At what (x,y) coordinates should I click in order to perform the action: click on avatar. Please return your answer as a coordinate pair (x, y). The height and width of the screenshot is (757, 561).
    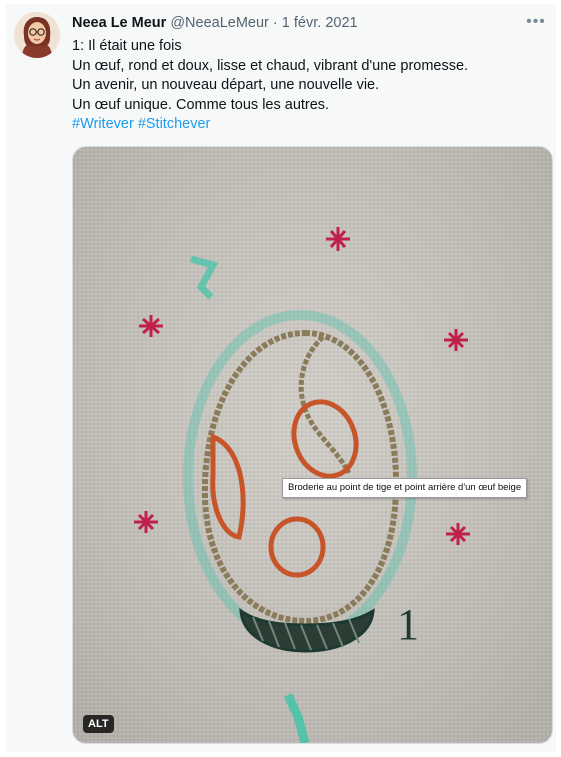
    Looking at the image, I should click on (37, 35).